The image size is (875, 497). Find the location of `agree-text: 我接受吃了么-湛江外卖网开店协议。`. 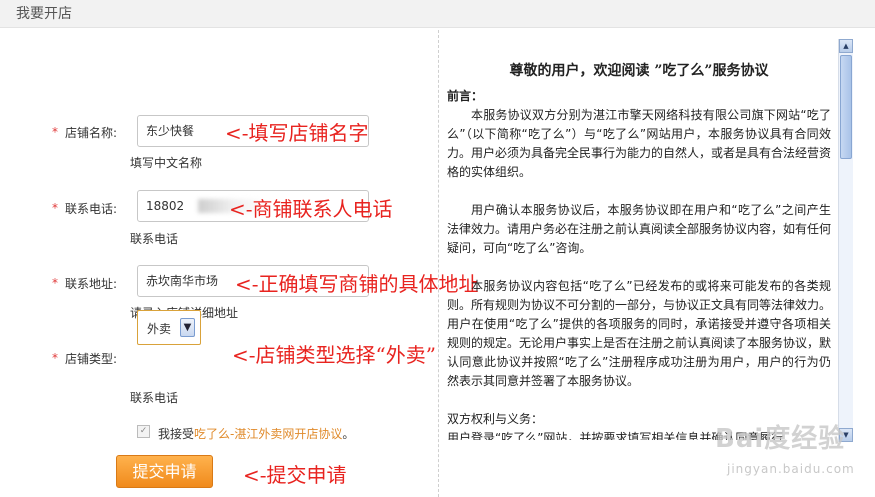

agree-text: 我接受吃了么-湛江外卖网开店协议。 is located at coordinates (256, 433).